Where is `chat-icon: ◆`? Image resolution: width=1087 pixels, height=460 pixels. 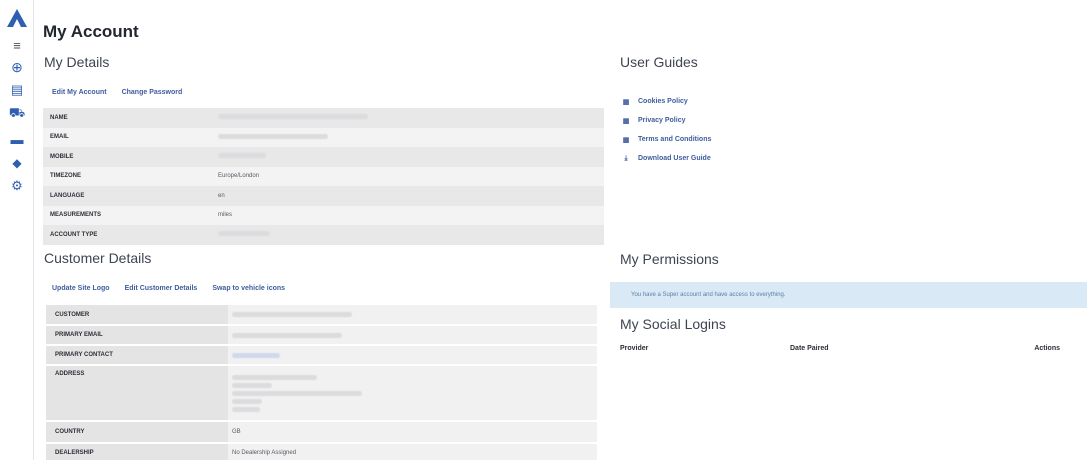
chat-icon: ◆ is located at coordinates (17, 163).